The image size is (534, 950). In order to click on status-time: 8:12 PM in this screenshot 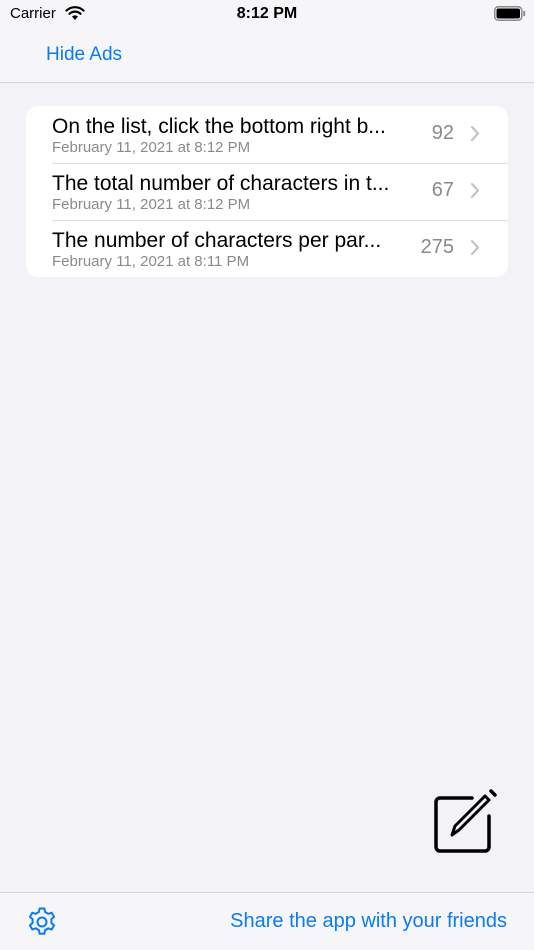, I will do `click(267, 13)`.